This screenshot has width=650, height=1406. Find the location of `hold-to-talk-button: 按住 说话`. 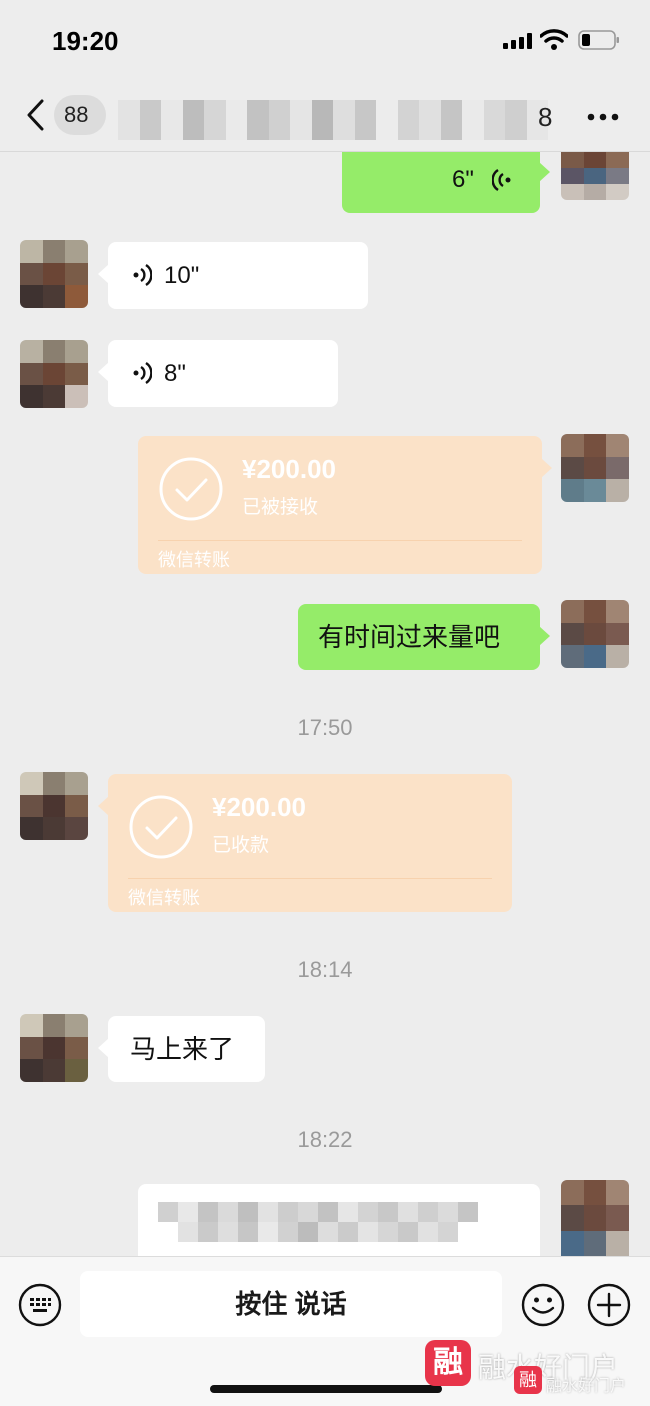

hold-to-talk-button: 按住 说话 is located at coordinates (291, 1304).